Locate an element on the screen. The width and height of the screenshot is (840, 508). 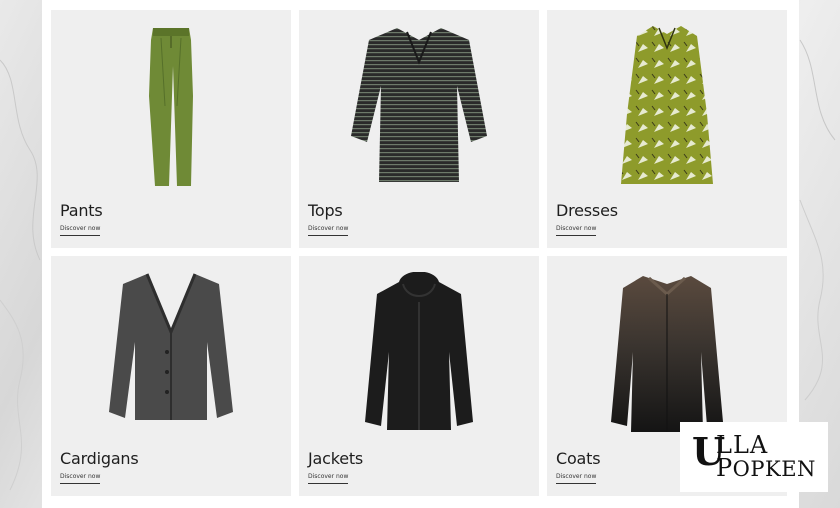
category-card-dresses: Dresses Discover now is located at coordinates (667, 129).